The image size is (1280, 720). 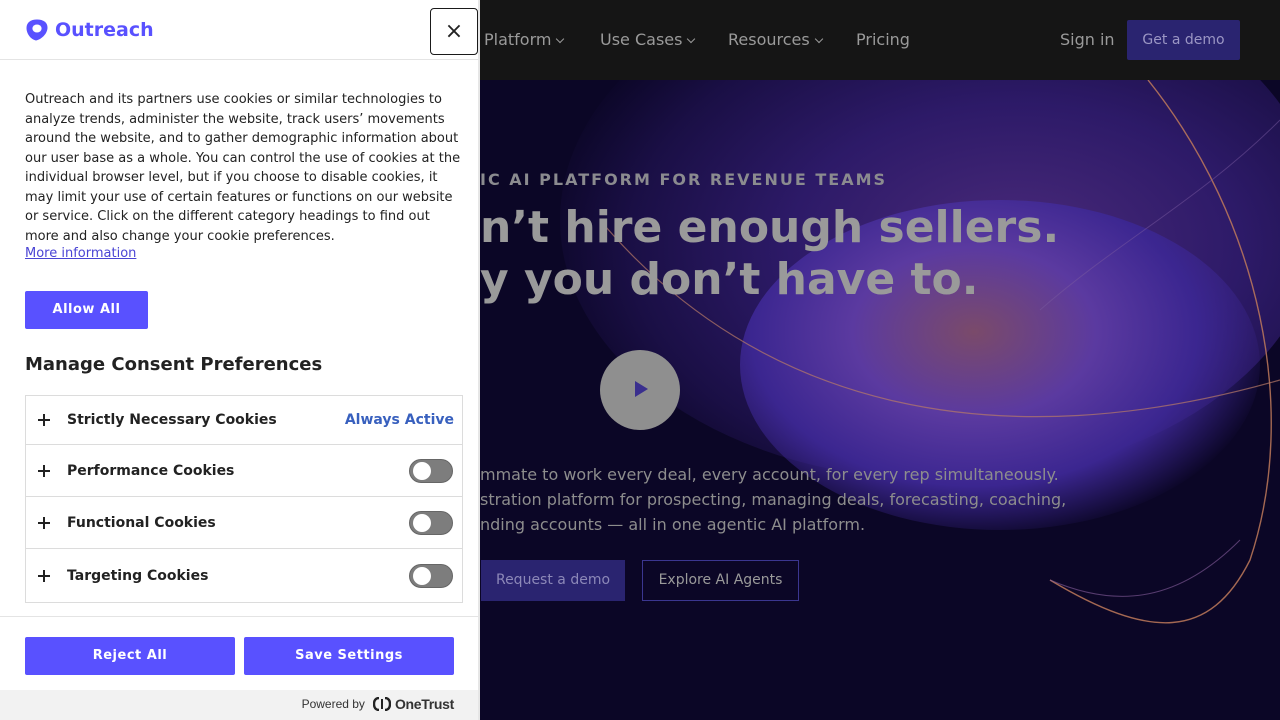 I want to click on close-icon: ×, so click(x=454, y=31).